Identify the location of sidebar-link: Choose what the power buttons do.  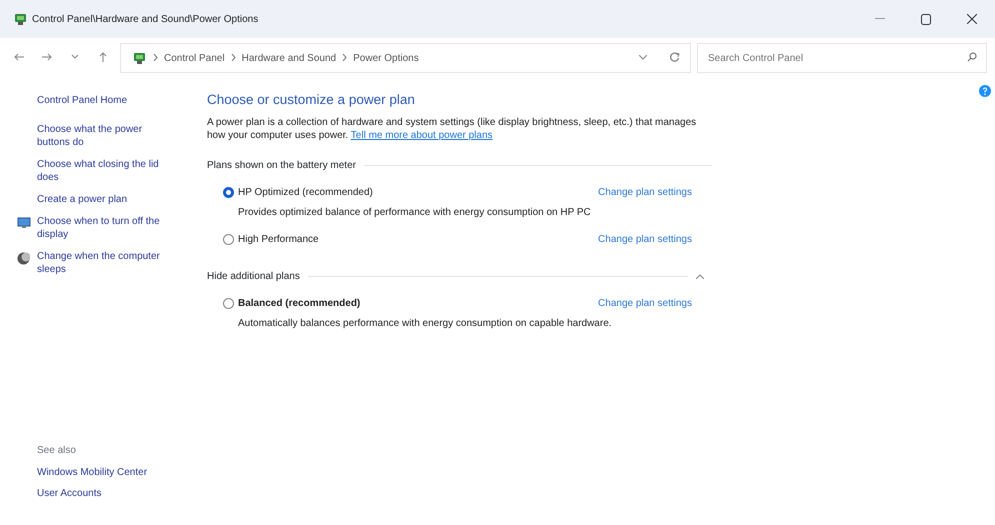
(104, 136).